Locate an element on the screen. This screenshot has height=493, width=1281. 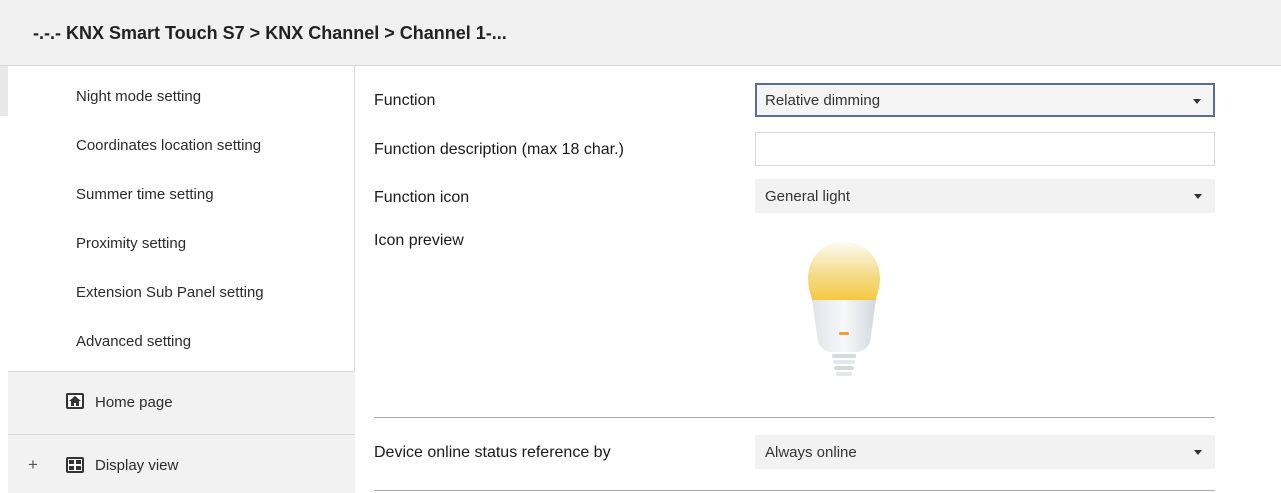
sidebar-item-home-page: Home page is located at coordinates (181, 403).